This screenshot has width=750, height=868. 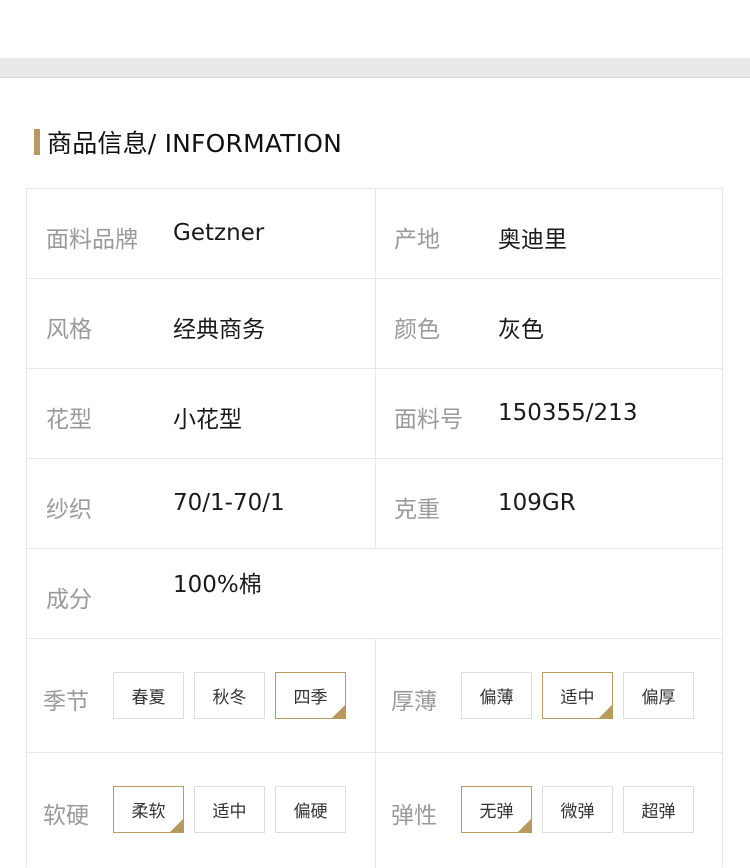 I want to click on softness-option-text: 柔软, so click(x=148, y=812).